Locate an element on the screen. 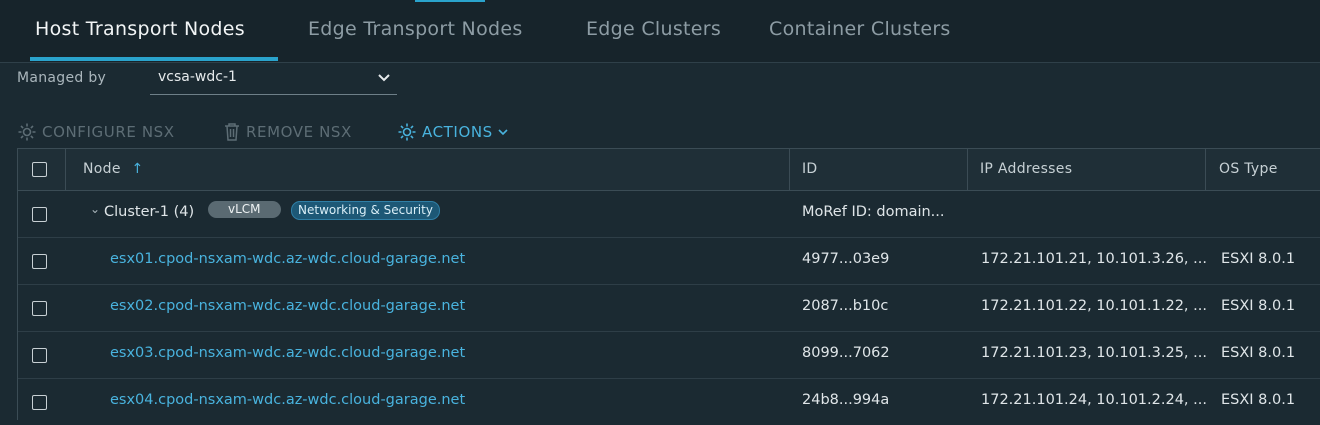 Image resolution: width=1320 pixels, height=425 pixels. expand-collapse-icon: ⌄ is located at coordinates (95, 209).